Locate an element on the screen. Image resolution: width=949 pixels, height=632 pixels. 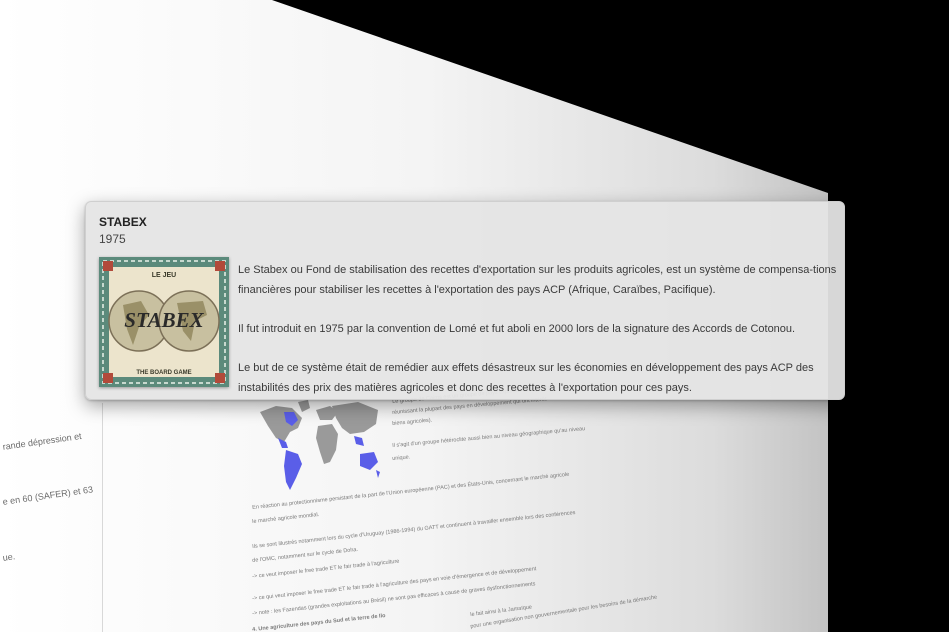
tooltip-year: 1975 is located at coordinates (112, 239).